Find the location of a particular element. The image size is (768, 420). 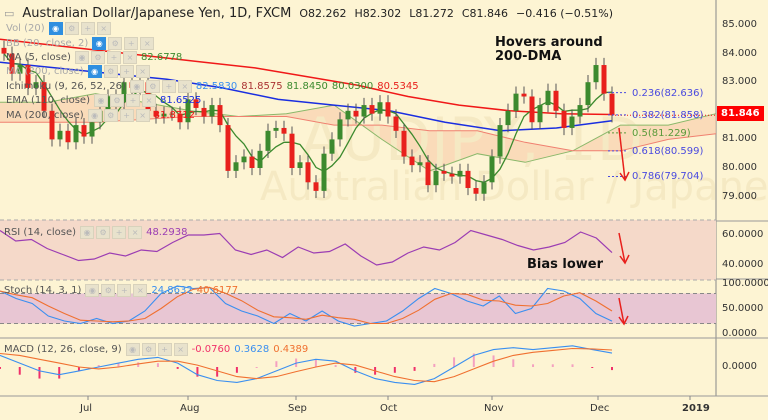

time-tick: Dec is located at coordinates (600, 408).